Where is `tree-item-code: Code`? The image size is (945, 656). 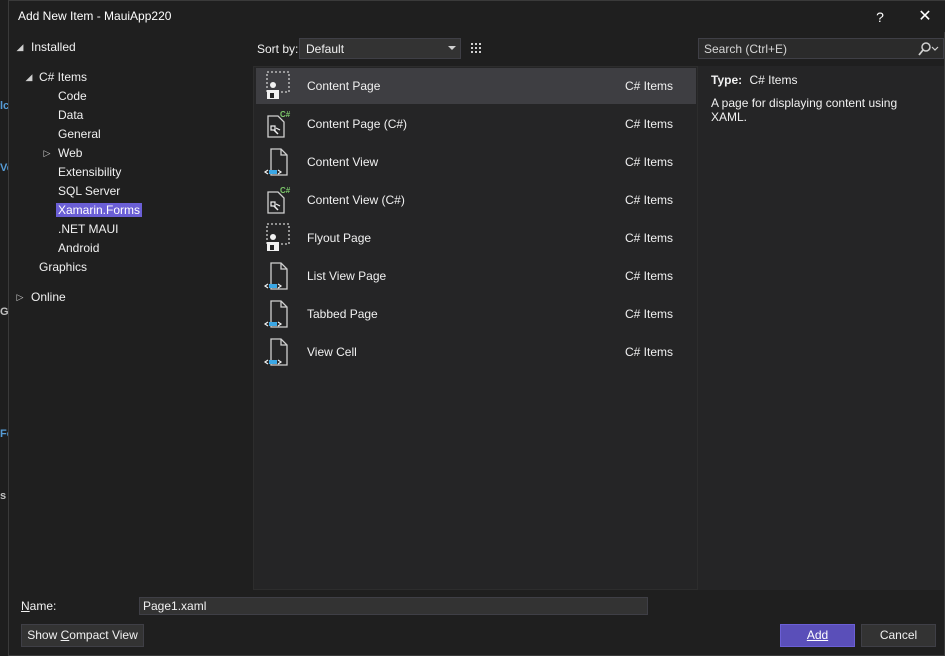
tree-item-code: Code is located at coordinates (72, 96).